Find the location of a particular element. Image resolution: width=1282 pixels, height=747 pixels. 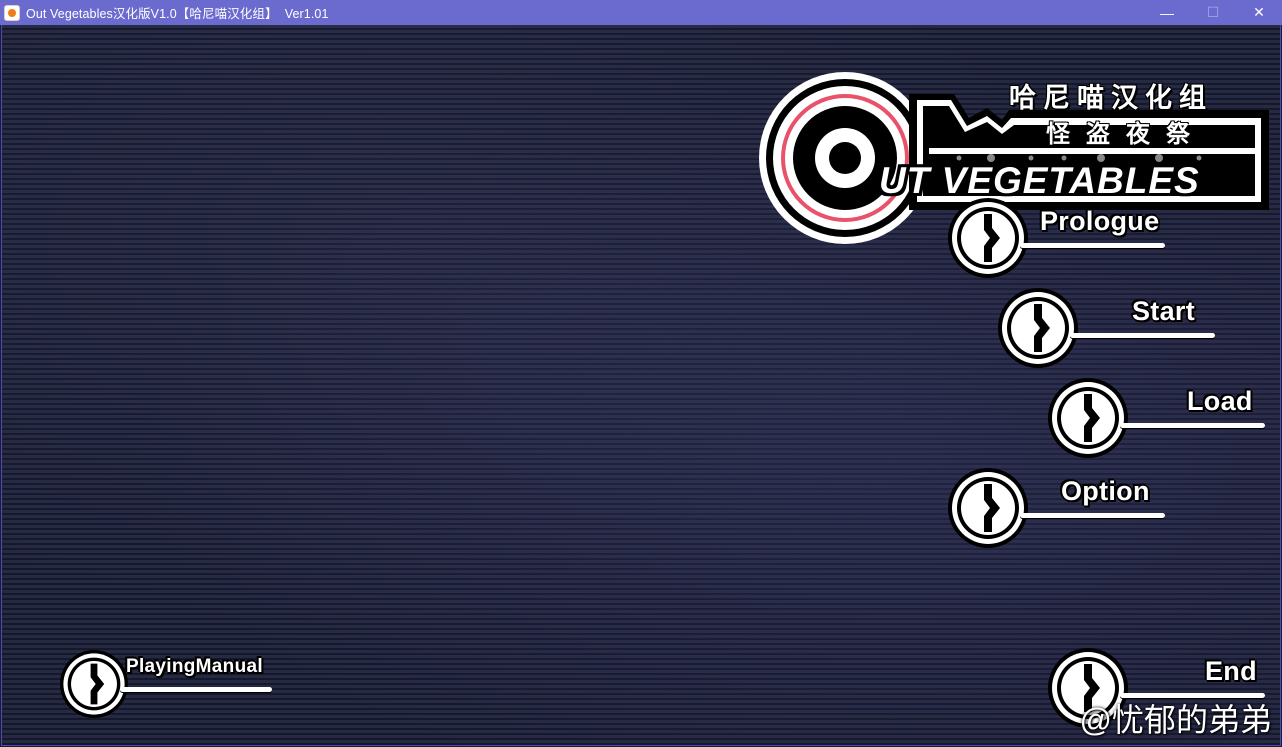

minimize-button: — is located at coordinates (1167, 12).